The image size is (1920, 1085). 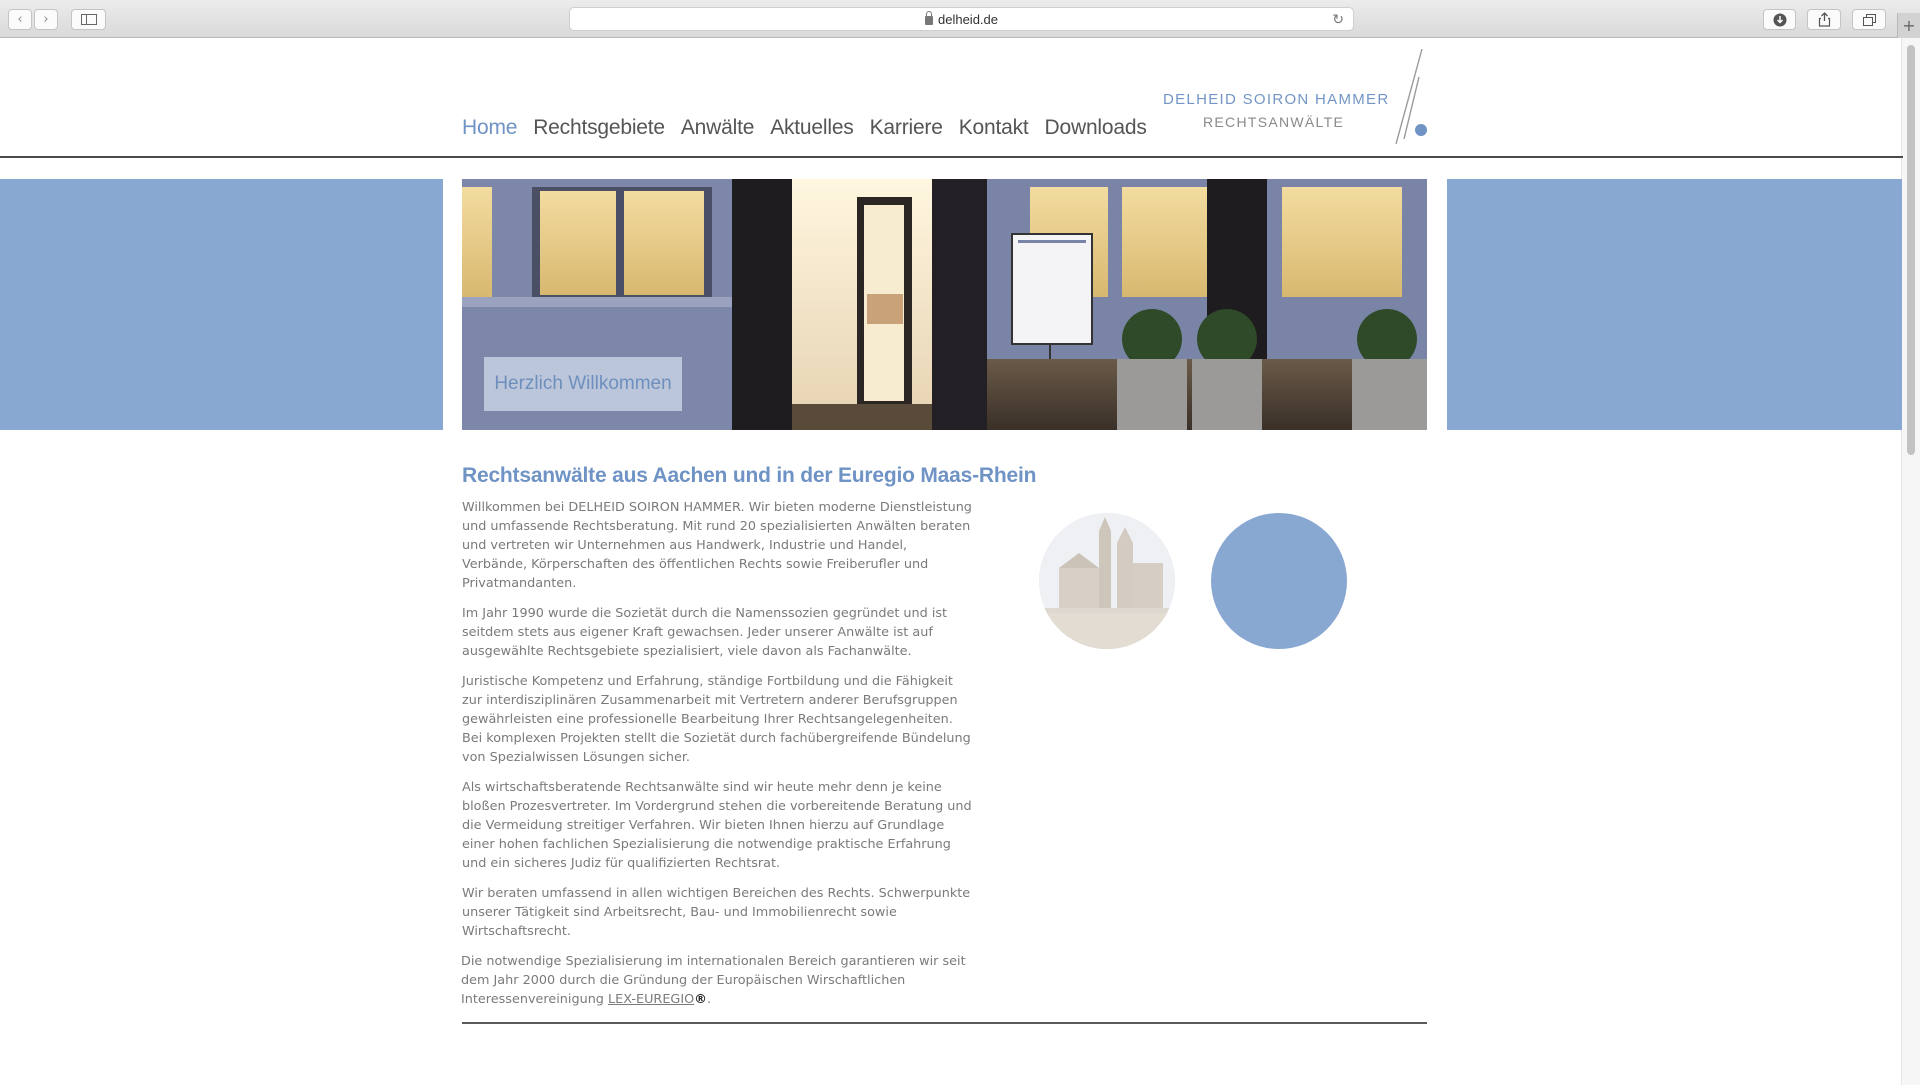 I want to click on sidebar-icon, so click(x=88, y=19).